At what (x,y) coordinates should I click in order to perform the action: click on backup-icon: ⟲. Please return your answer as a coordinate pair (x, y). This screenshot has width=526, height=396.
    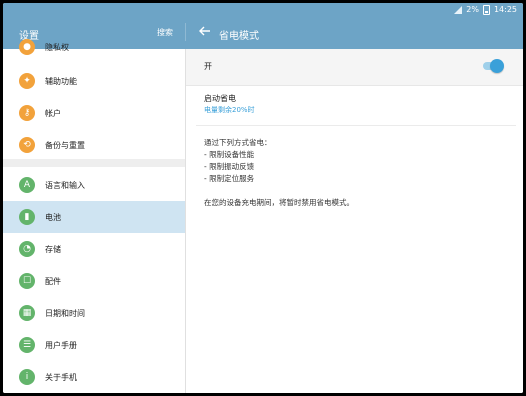
    Looking at the image, I should click on (27, 145).